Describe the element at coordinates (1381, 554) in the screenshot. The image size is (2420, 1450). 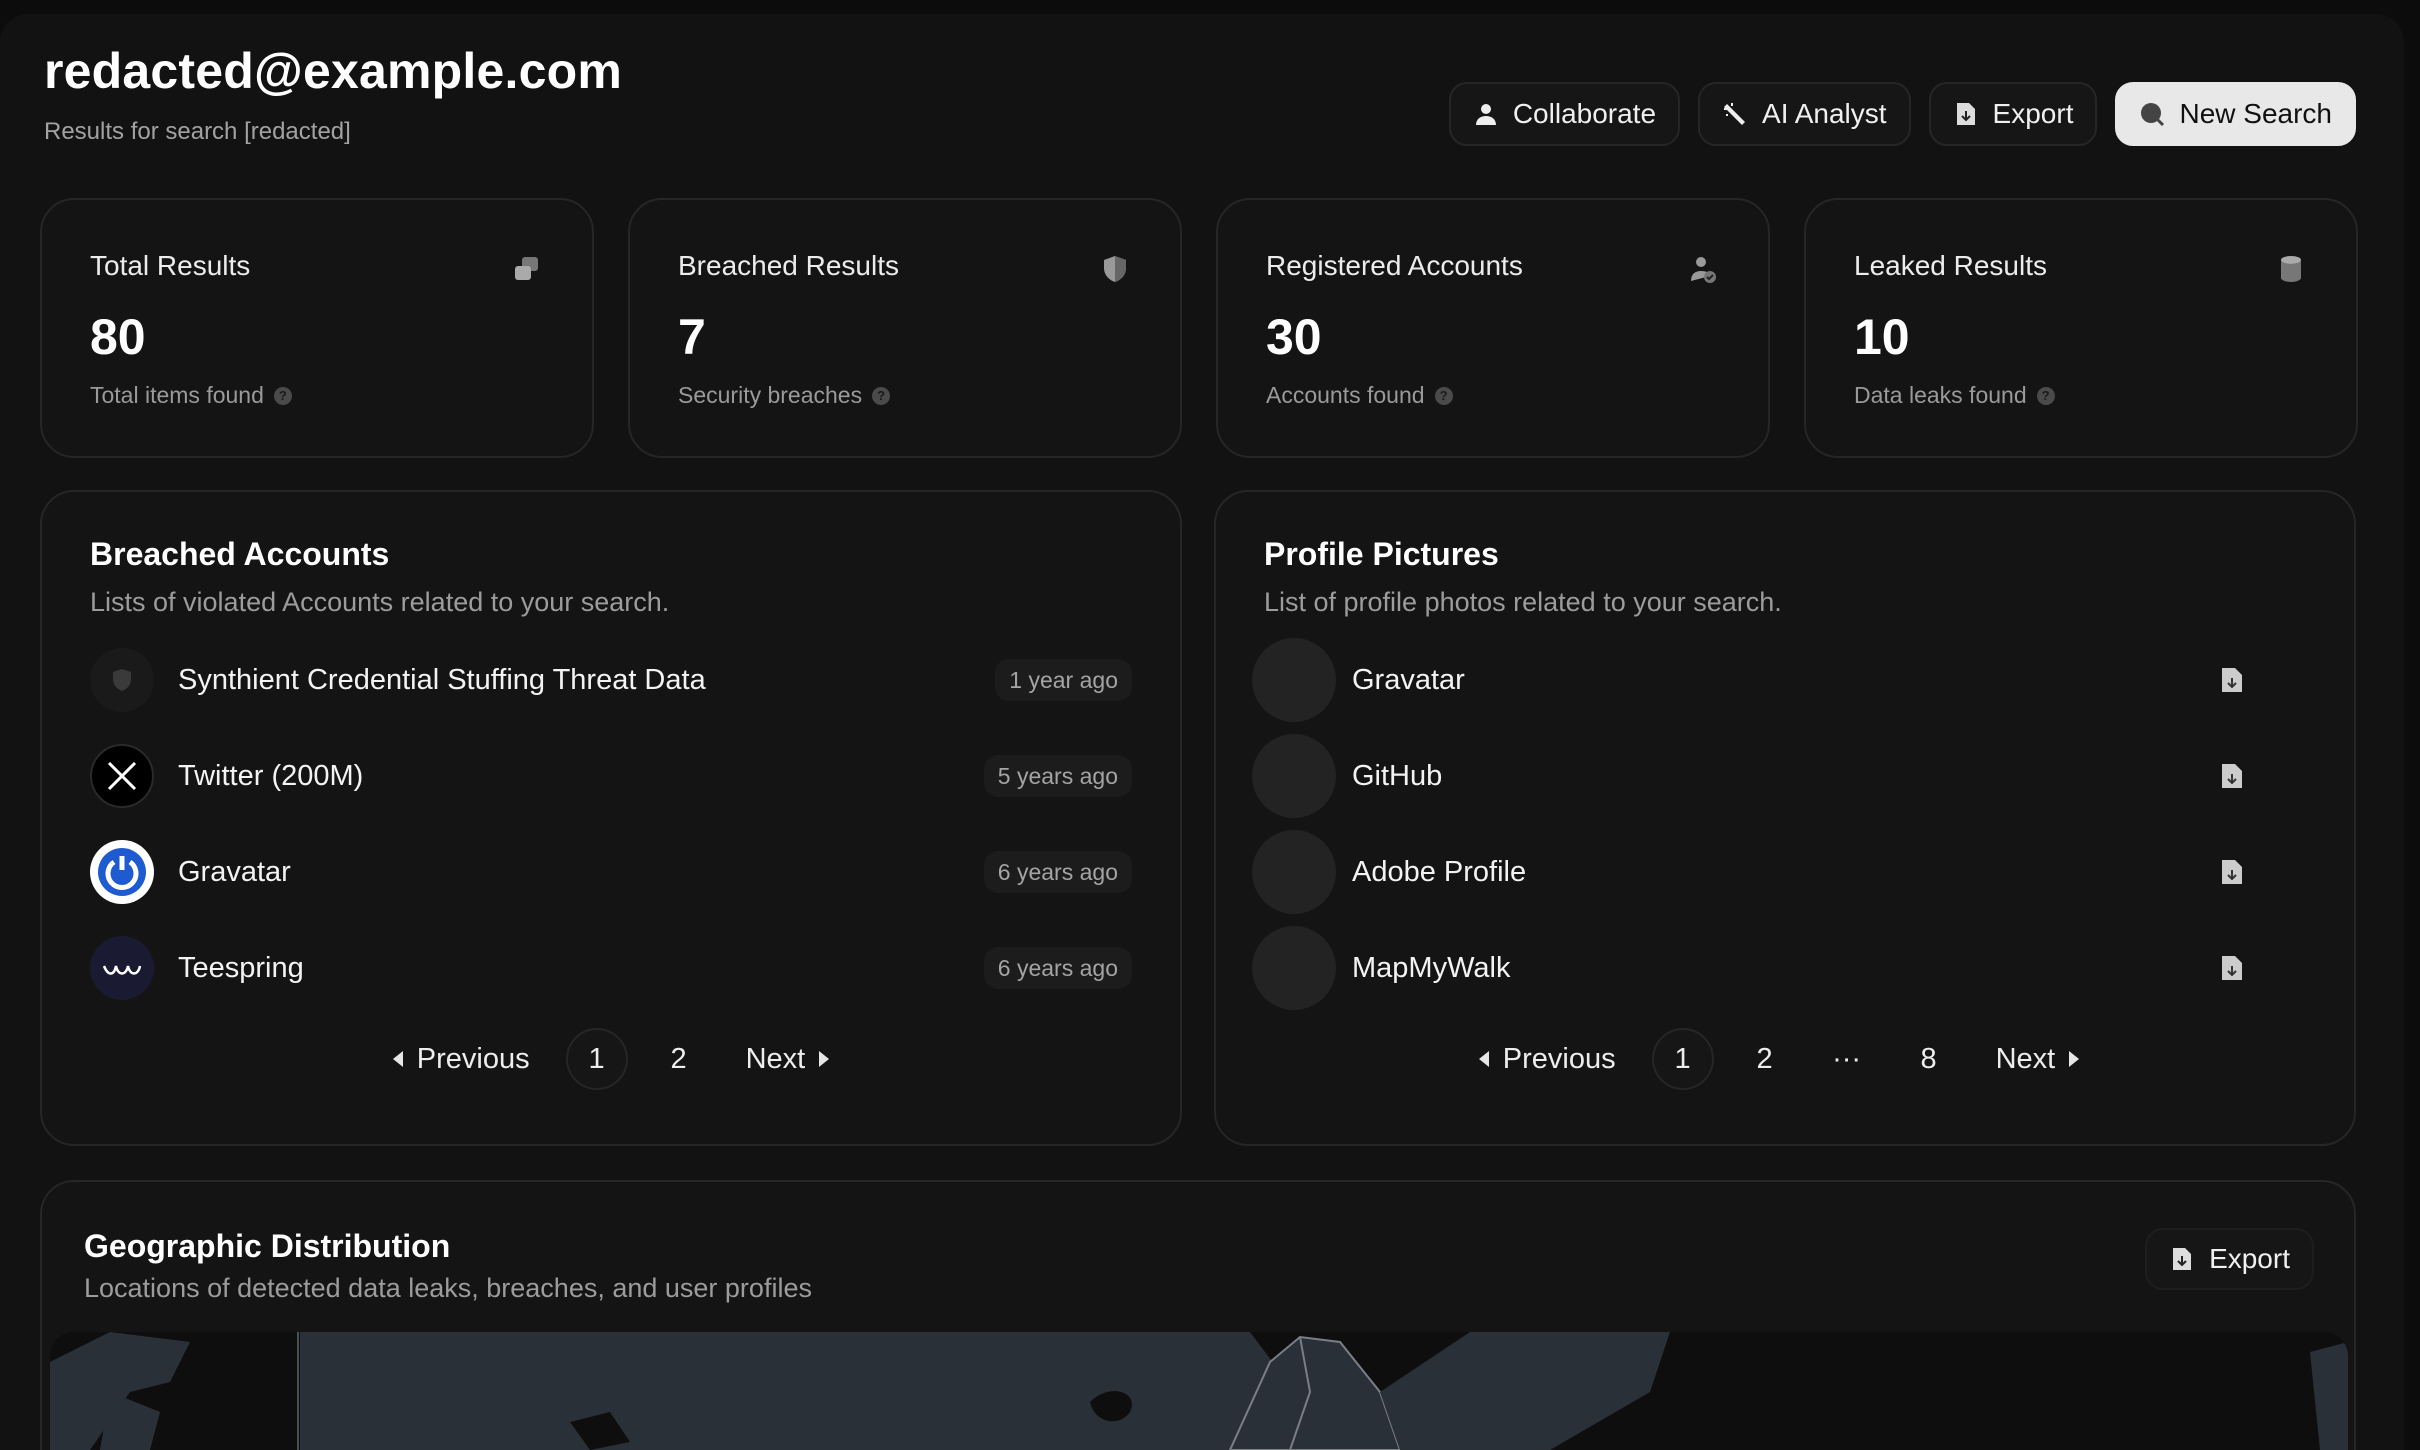
I see `panel-title: Profile Pictures` at that location.